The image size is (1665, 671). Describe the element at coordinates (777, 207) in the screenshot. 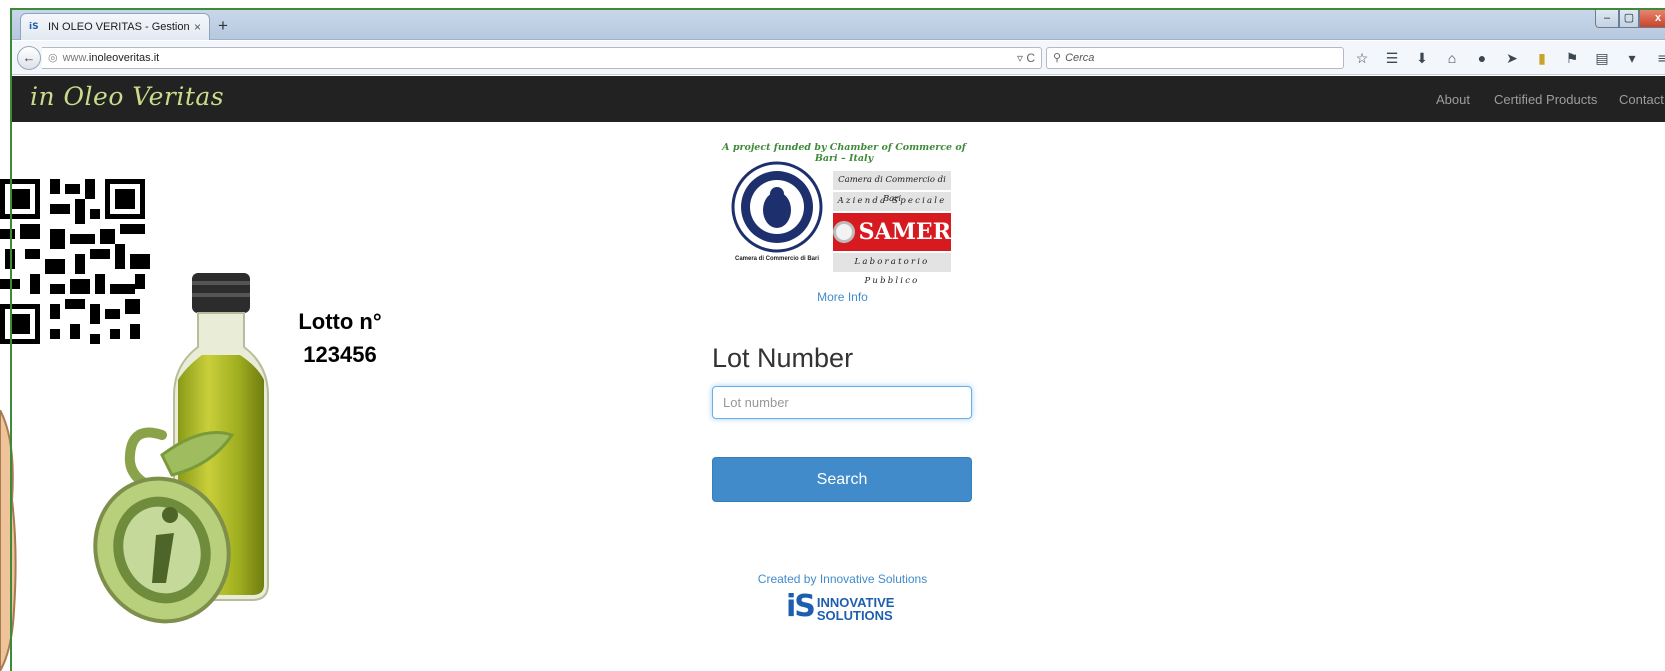

I see `chamber-seal-icon` at that location.